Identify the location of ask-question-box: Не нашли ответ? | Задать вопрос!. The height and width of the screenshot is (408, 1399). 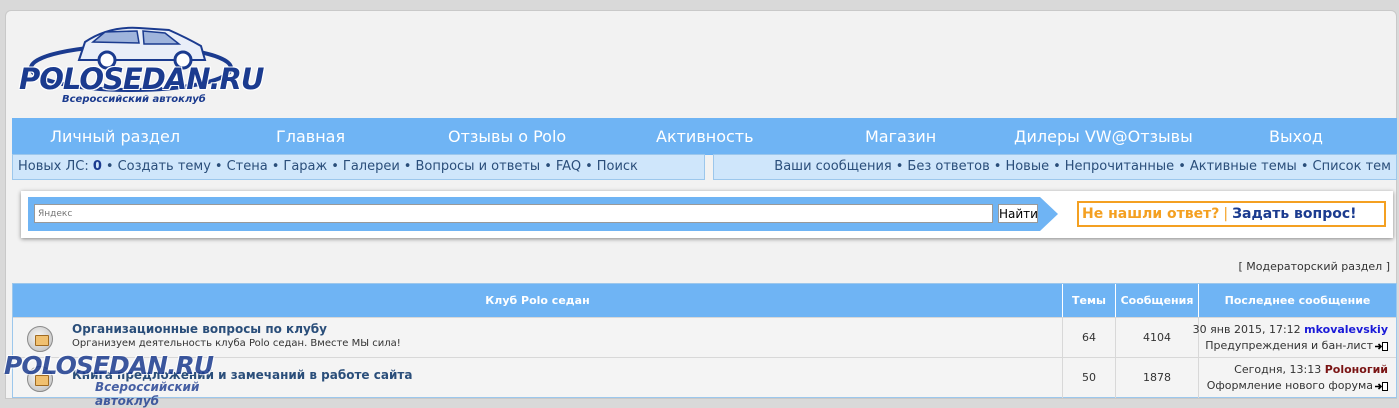
(1231, 214).